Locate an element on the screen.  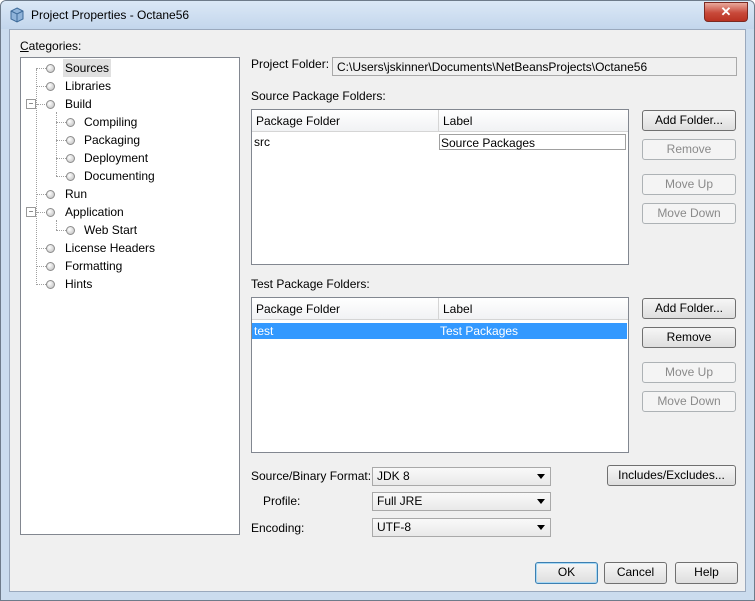
tree-item-label: Deployment is located at coordinates (116, 158).